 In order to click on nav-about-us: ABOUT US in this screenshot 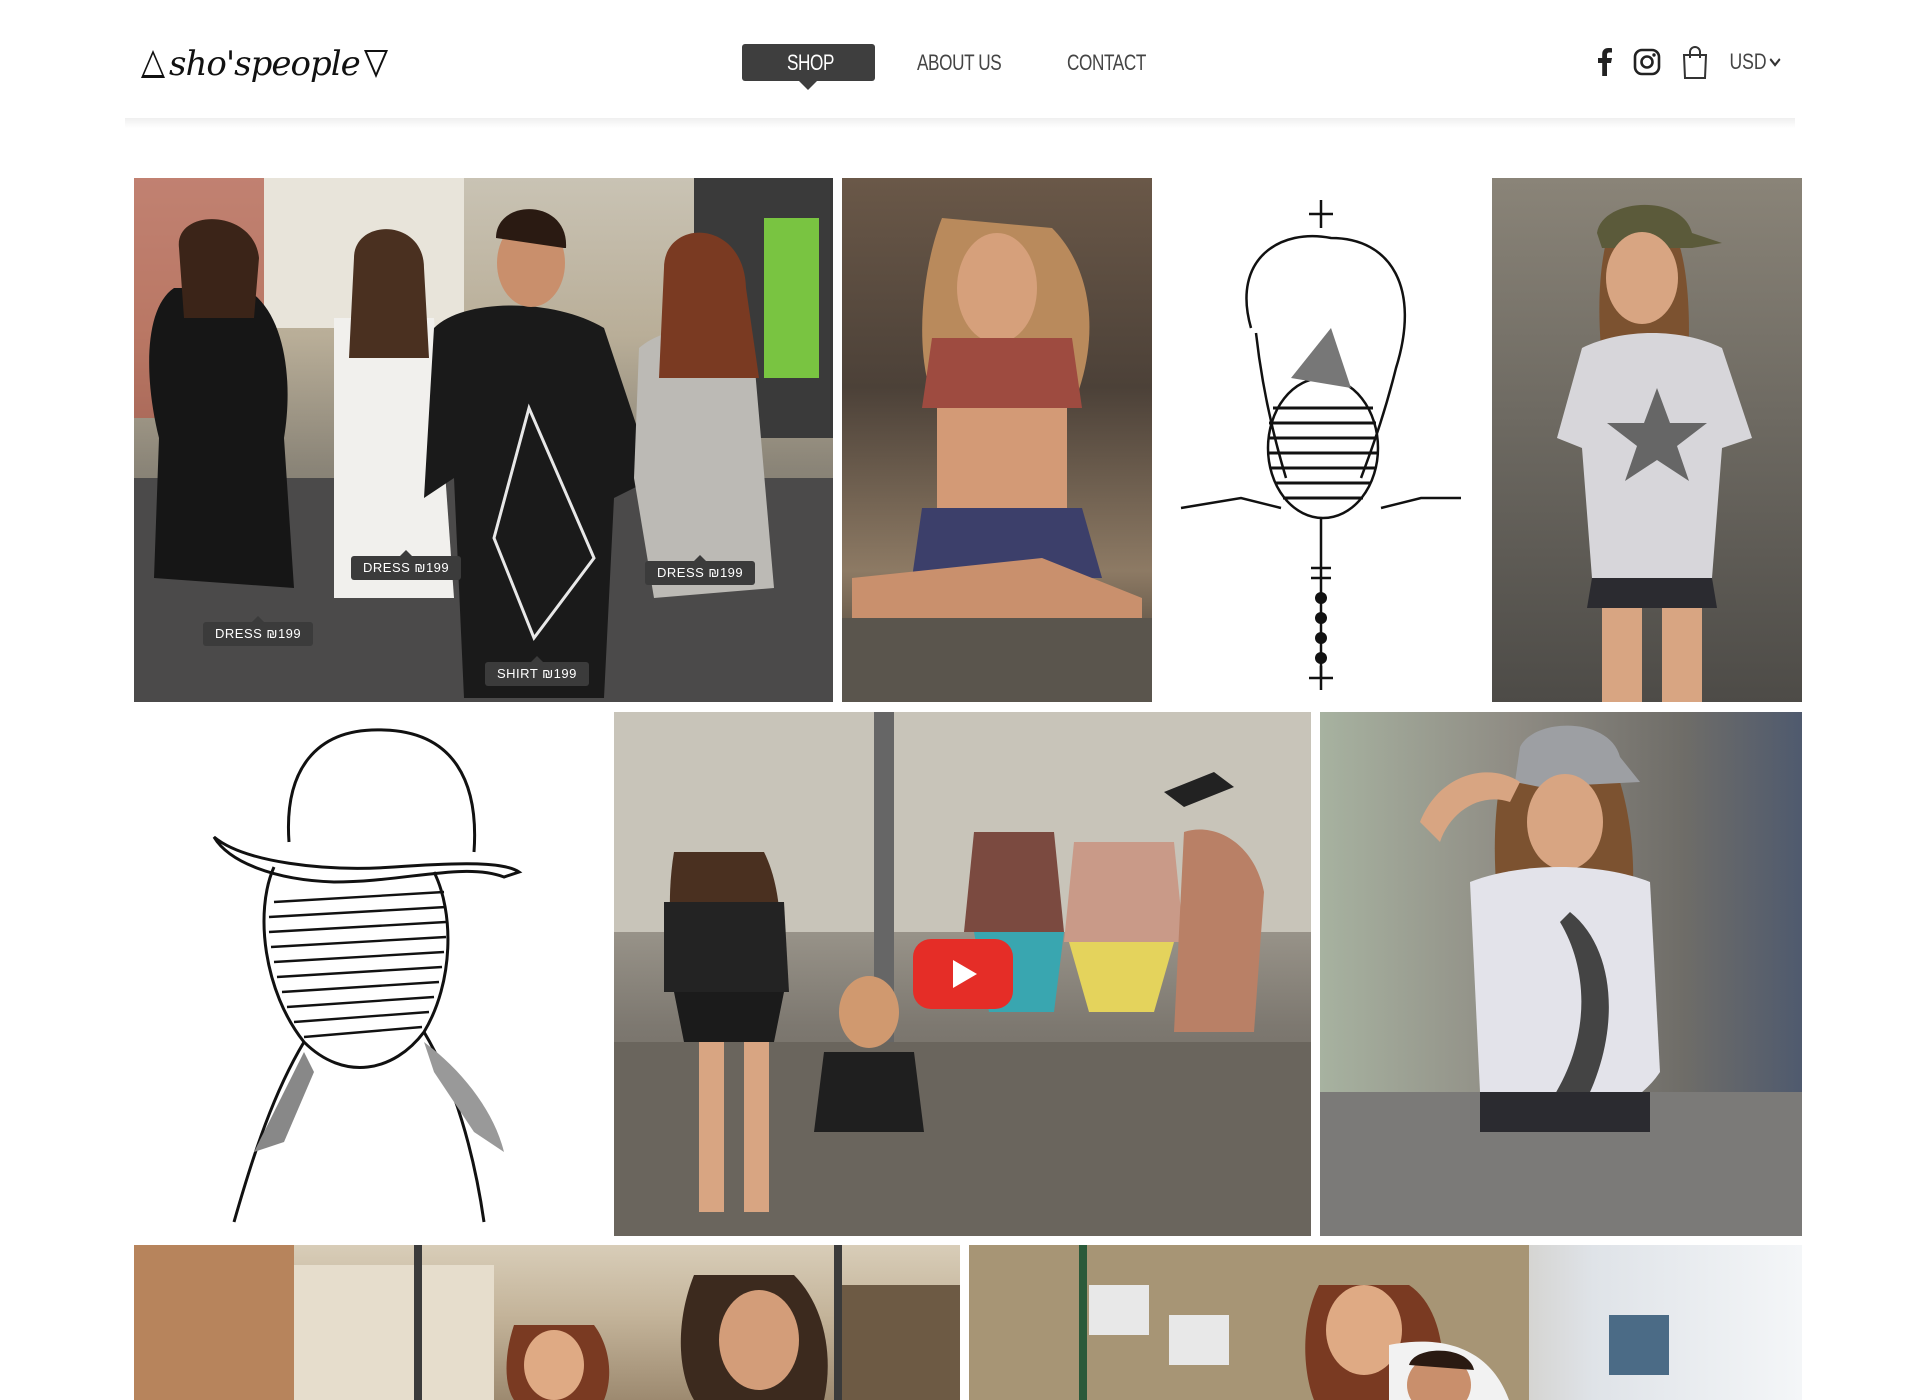, I will do `click(959, 63)`.